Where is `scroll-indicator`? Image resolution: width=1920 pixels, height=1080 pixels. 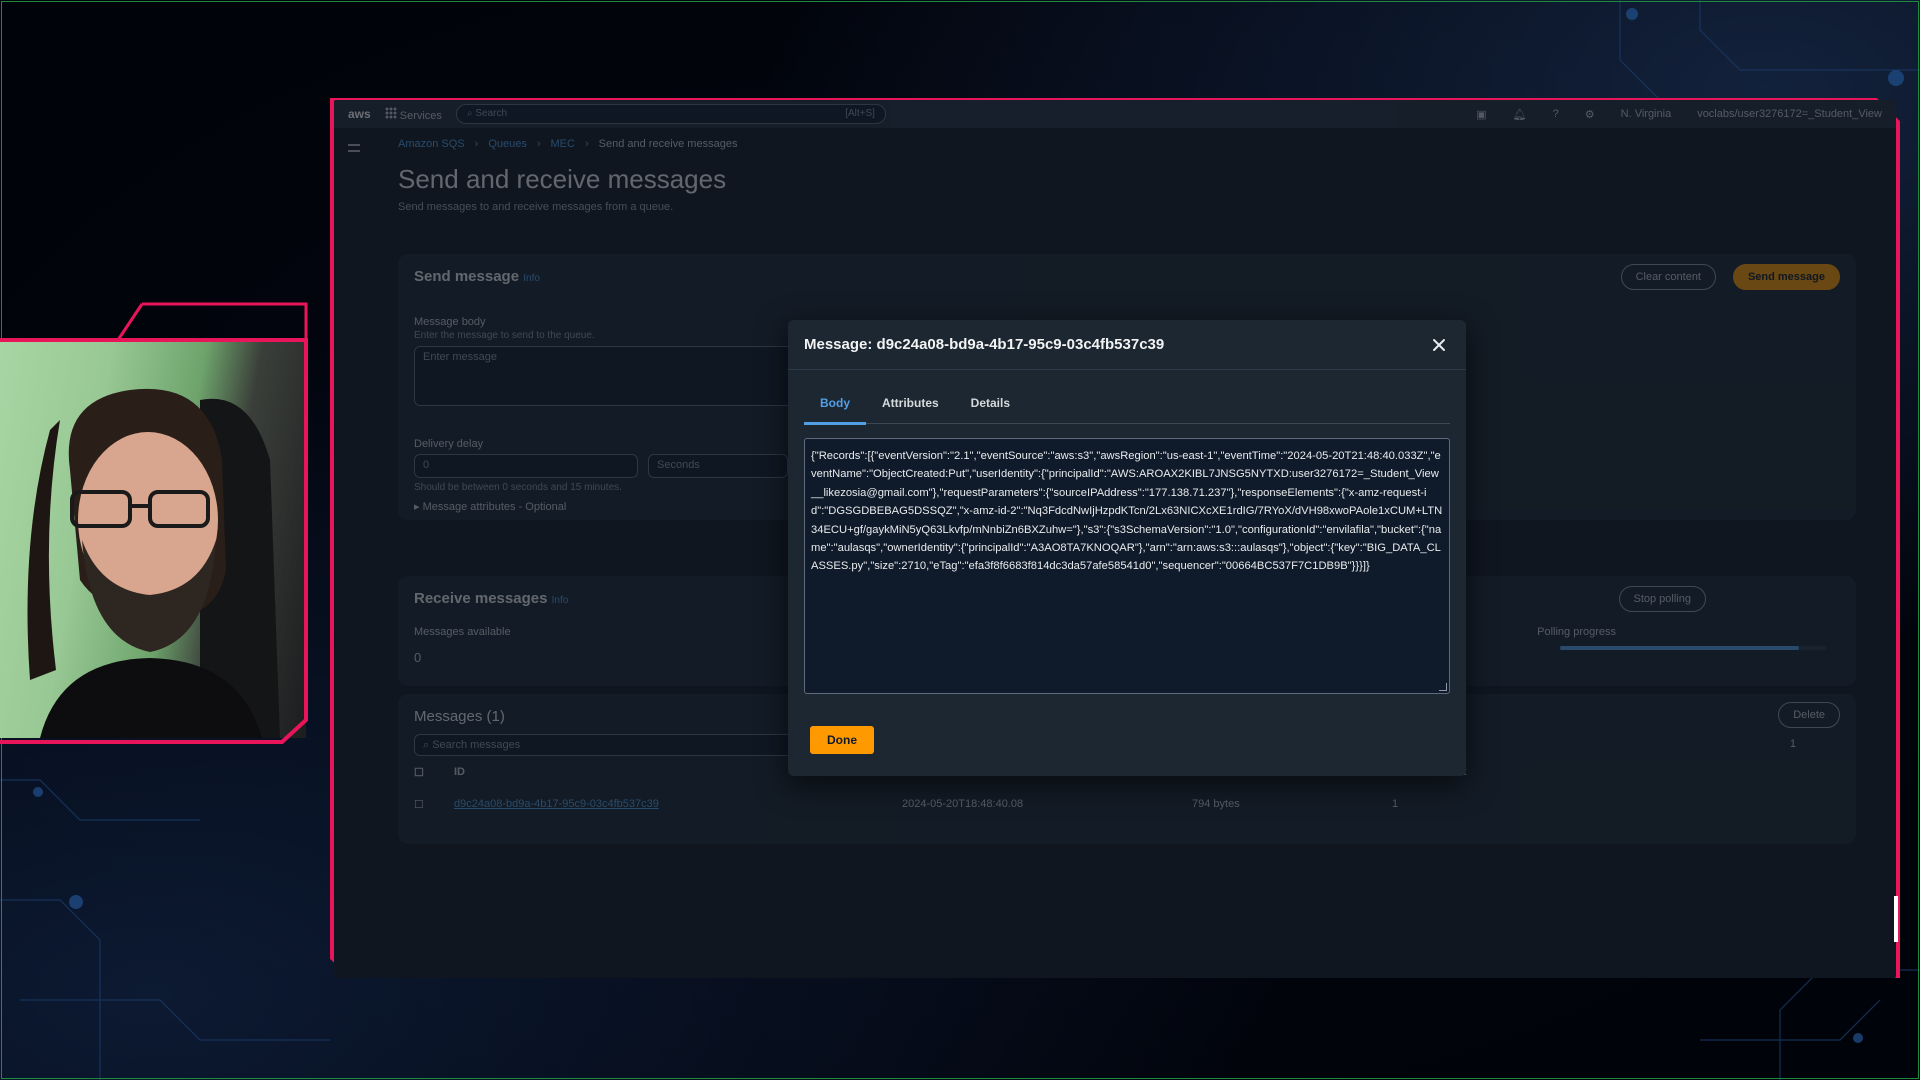
scroll-indicator is located at coordinates (1896, 919).